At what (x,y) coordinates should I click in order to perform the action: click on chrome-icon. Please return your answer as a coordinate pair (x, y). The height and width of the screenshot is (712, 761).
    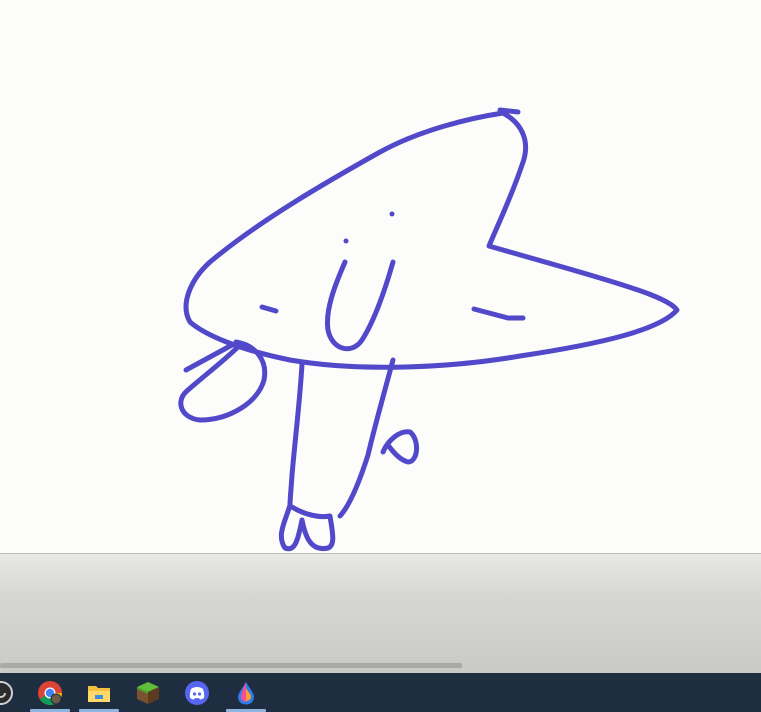
    Looking at the image, I should click on (50, 693).